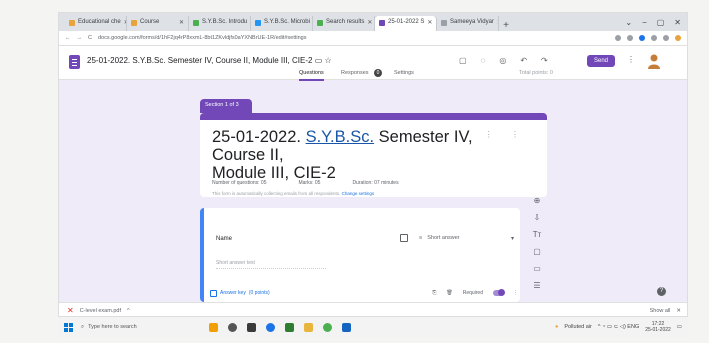 The width and height of the screenshot is (709, 343). What do you see at coordinates (679, 327) in the screenshot?
I see `notifications-icon: ▭` at bounding box center [679, 327].